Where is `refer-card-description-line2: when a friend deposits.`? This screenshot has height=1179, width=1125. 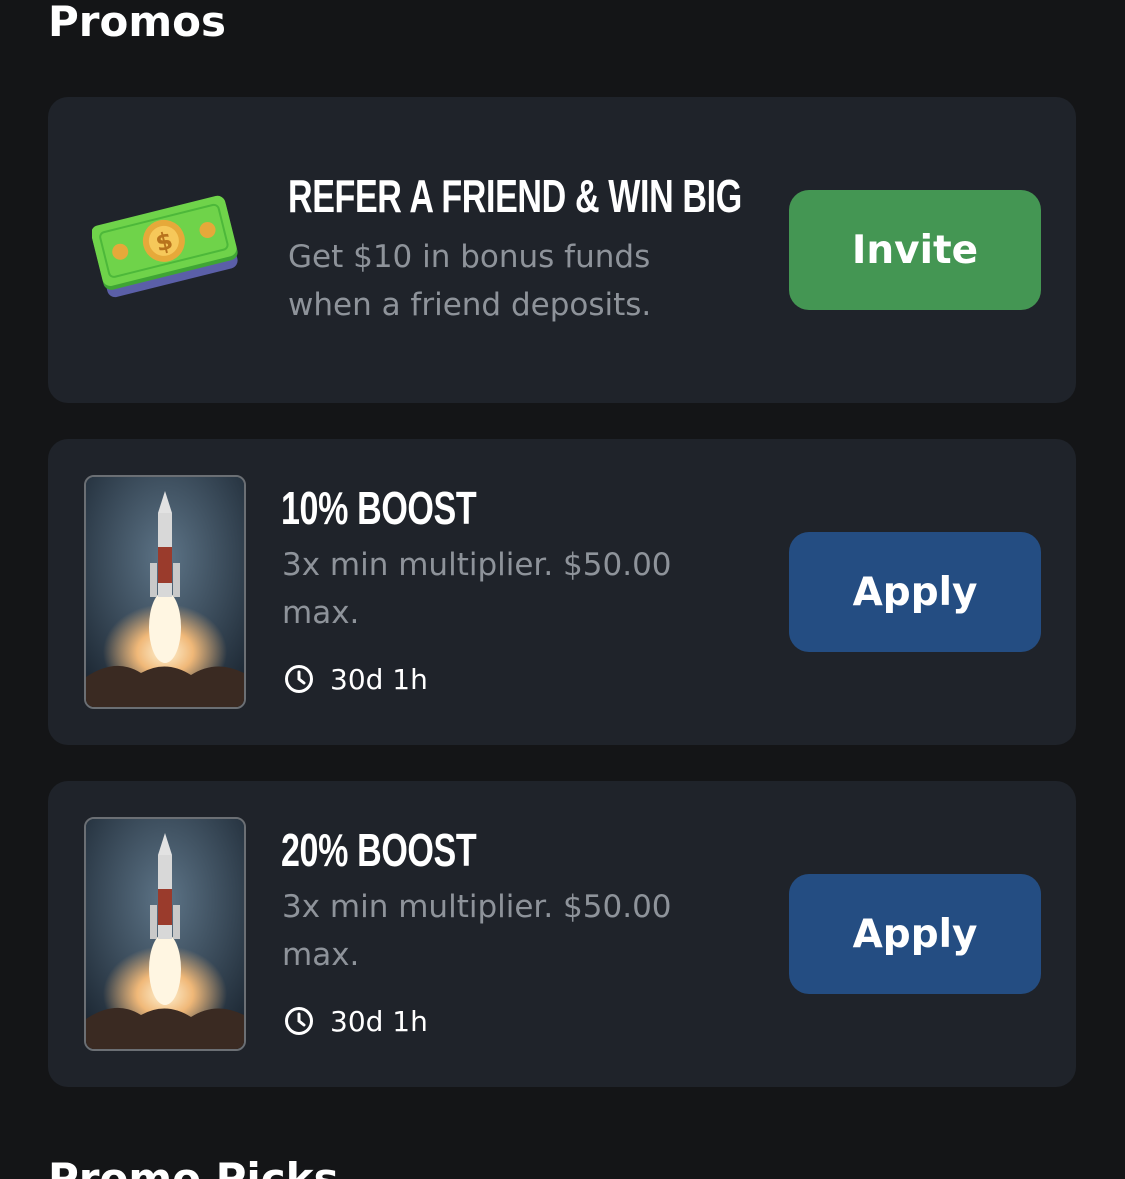 refer-card-description-line2: when a friend deposits. is located at coordinates (470, 305).